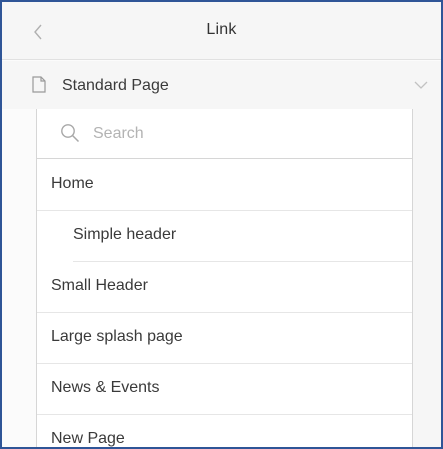 The image size is (443, 449). I want to click on page-item-label: Large splash page, so click(117, 336).